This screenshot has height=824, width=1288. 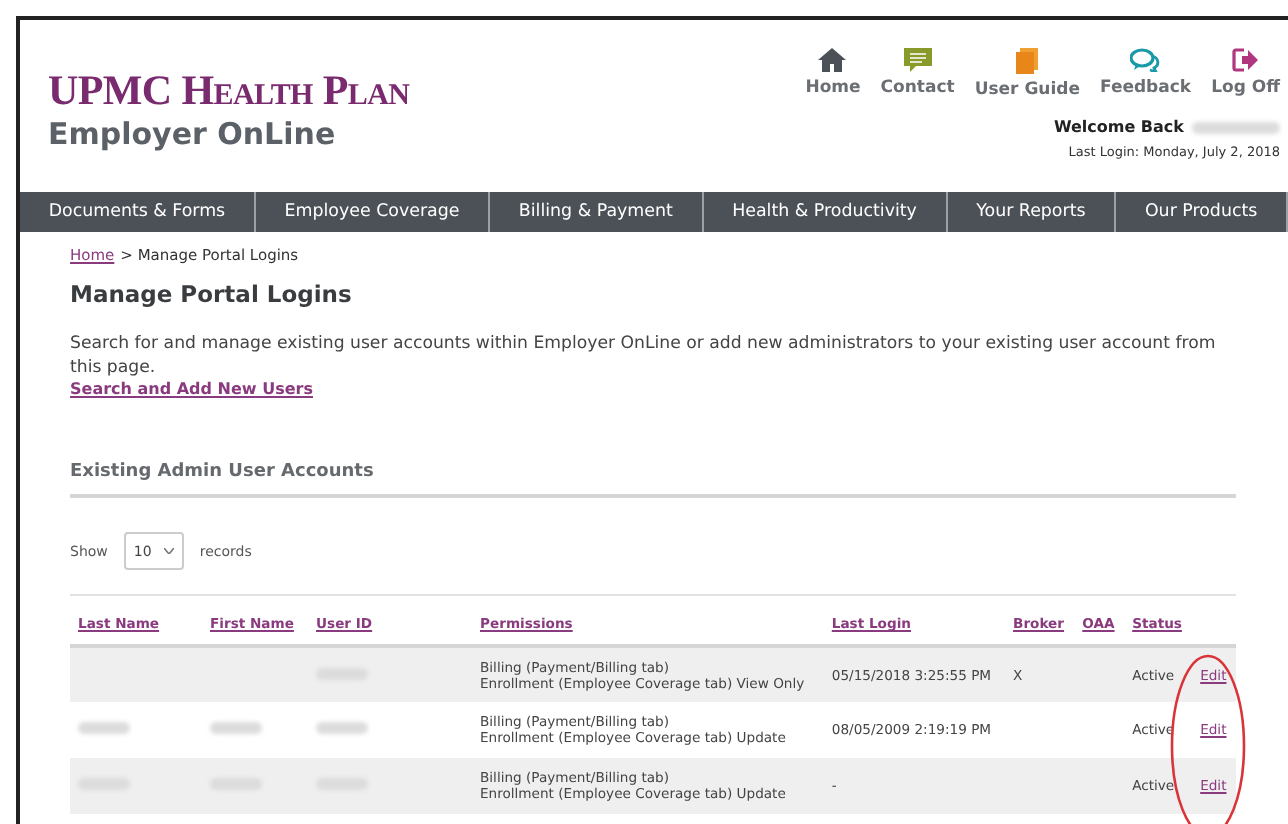 What do you see at coordinates (212, 294) in the screenshot?
I see `page-title: Manage Portal Logins` at bounding box center [212, 294].